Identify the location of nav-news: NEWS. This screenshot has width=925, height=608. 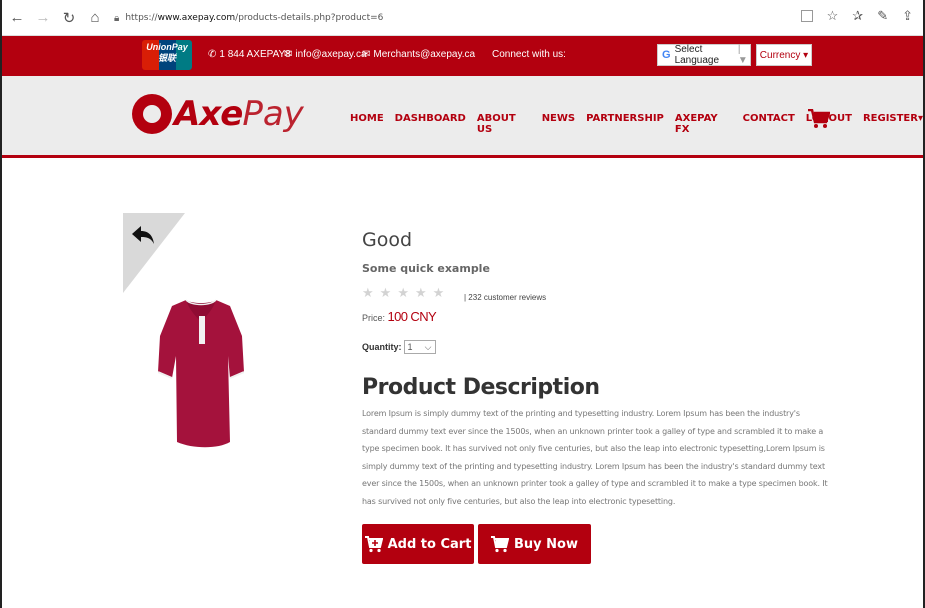
(558, 124).